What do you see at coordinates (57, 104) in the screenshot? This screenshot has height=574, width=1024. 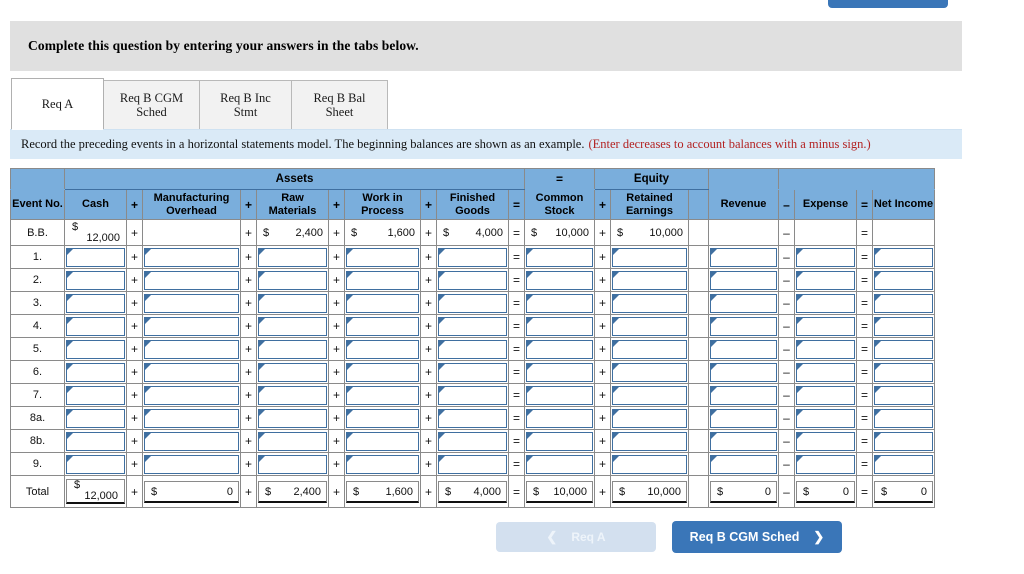 I see `tab-req-a: Req A` at bounding box center [57, 104].